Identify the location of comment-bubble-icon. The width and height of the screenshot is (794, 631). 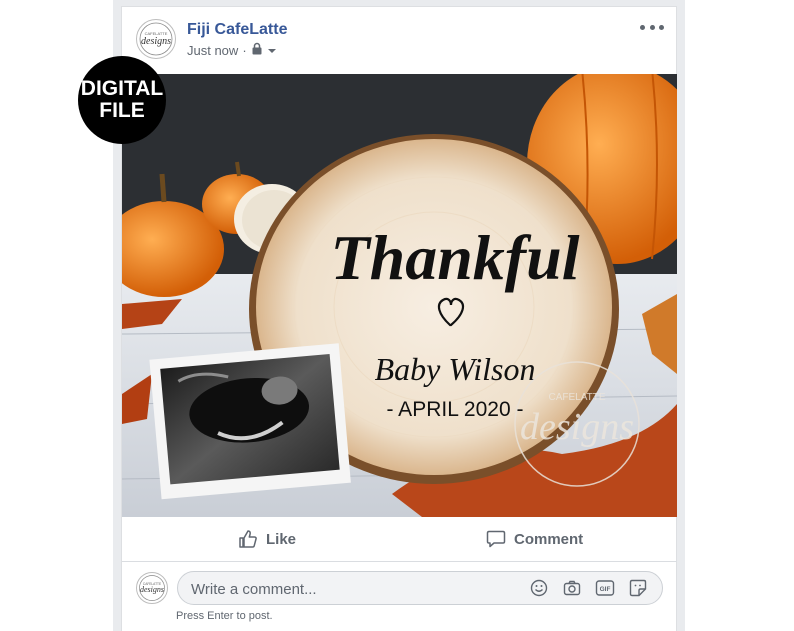
(496, 539).